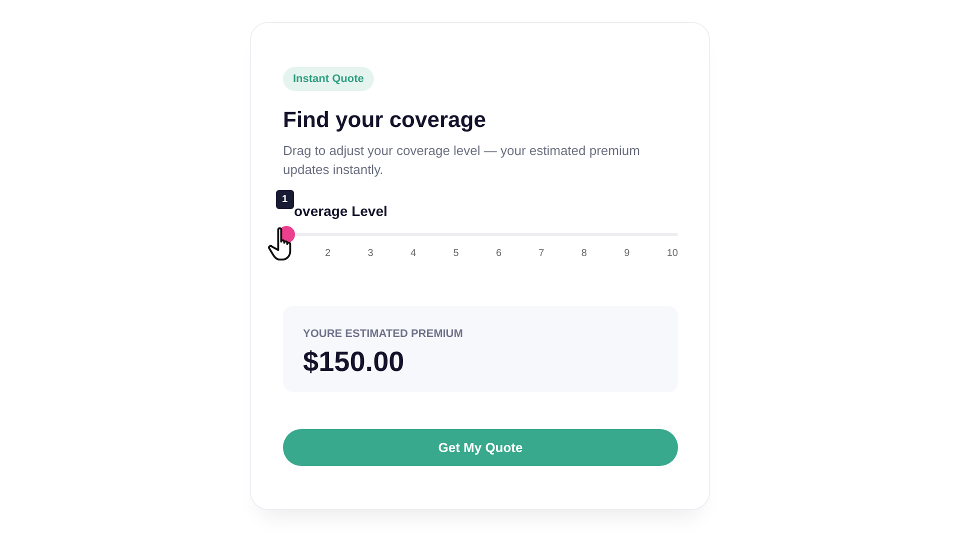 Image resolution: width=960 pixels, height=540 pixels. Describe the element at coordinates (462, 160) in the screenshot. I see `card-description: Drag to adjust your coverage level — your estimated premium updates instantly.` at that location.